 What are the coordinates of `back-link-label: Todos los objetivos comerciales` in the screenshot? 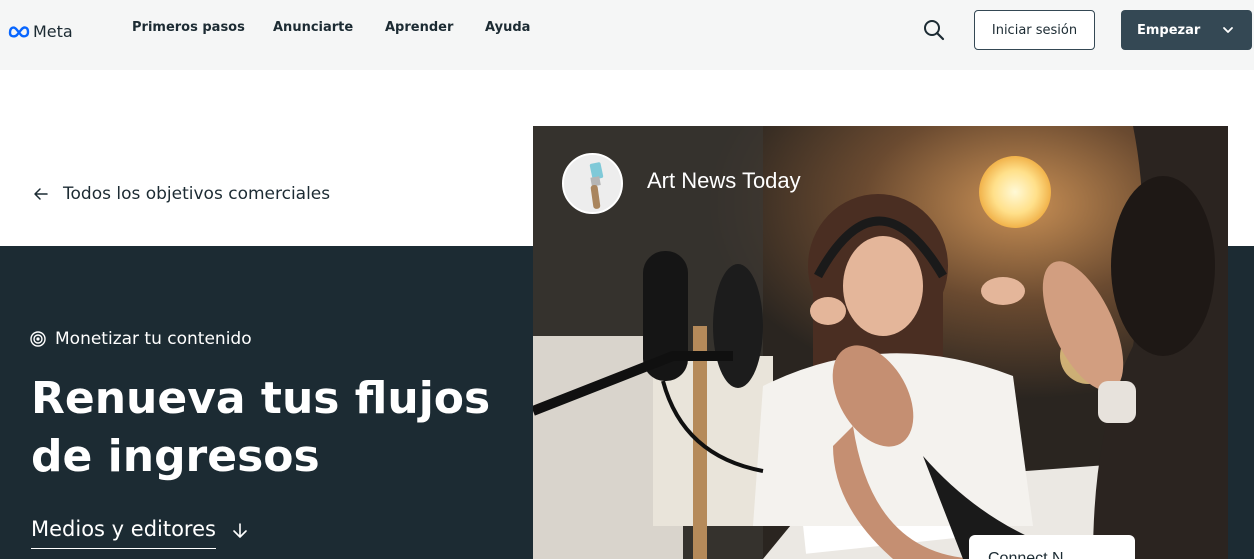 It's located at (197, 194).